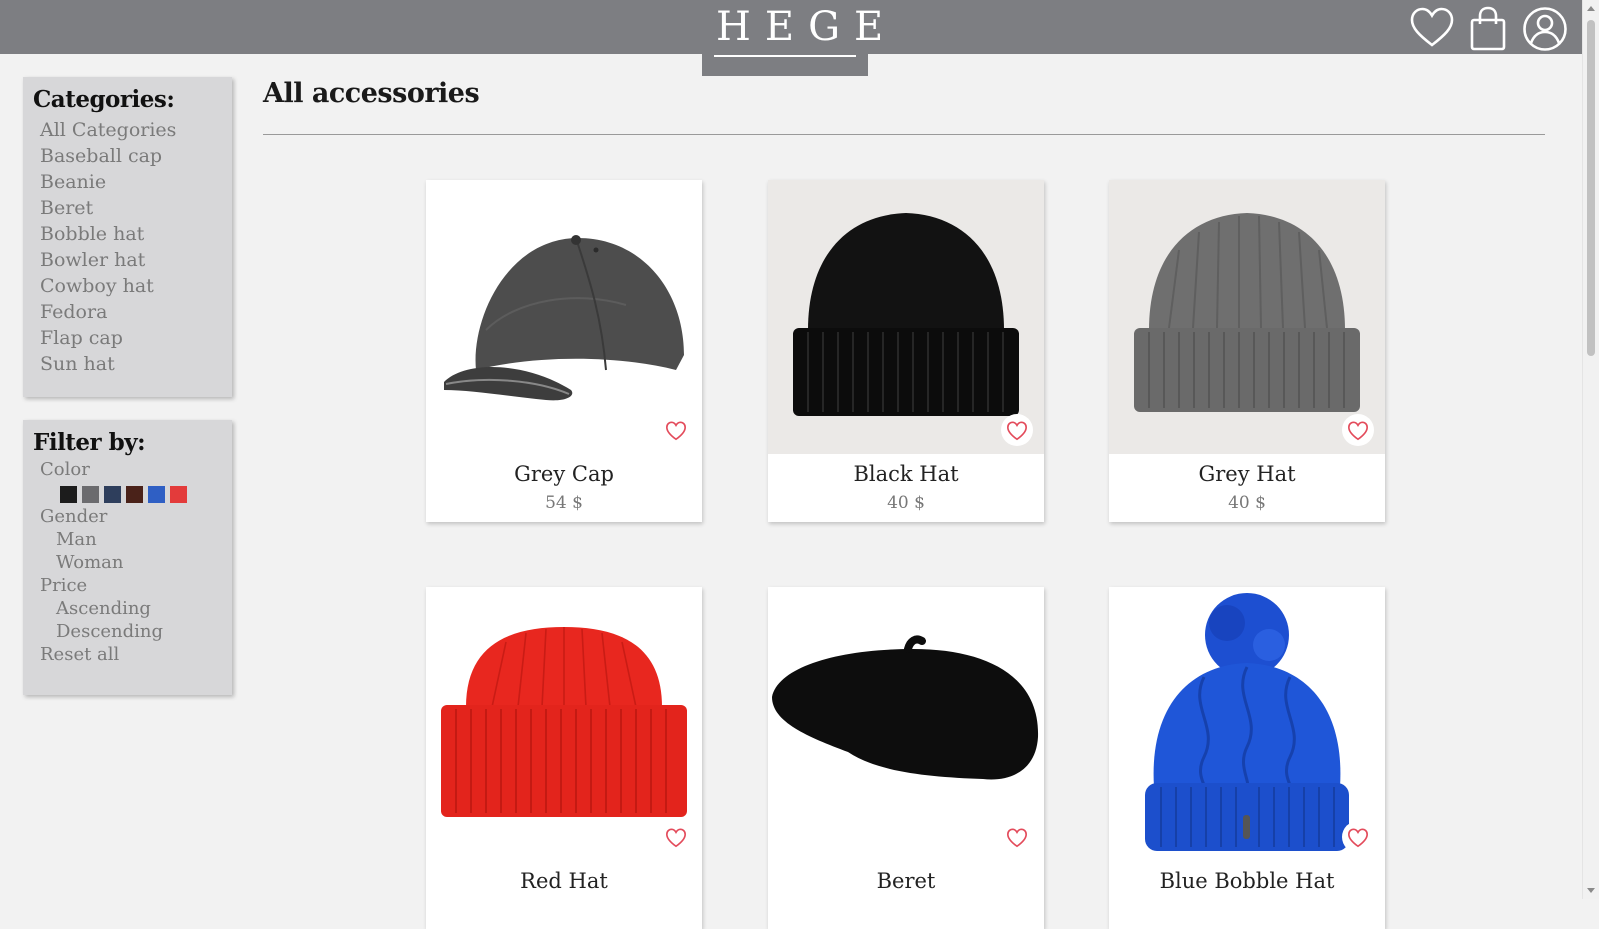 The height and width of the screenshot is (929, 1599). I want to click on grey-baseball-cap-image, so click(564, 317).